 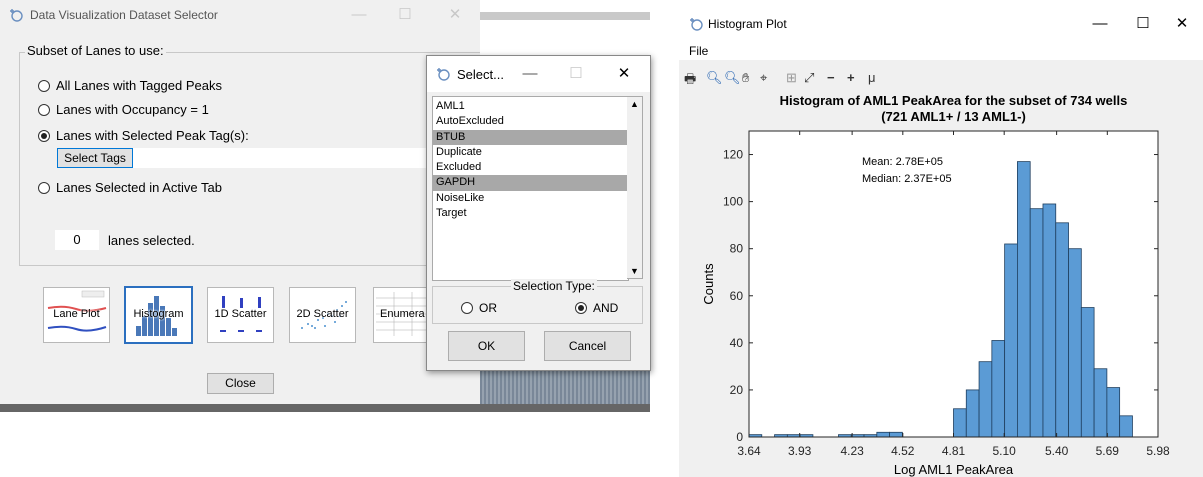 What do you see at coordinates (809, 78) in the screenshot?
I see `fit-icon: ⤢` at bounding box center [809, 78].